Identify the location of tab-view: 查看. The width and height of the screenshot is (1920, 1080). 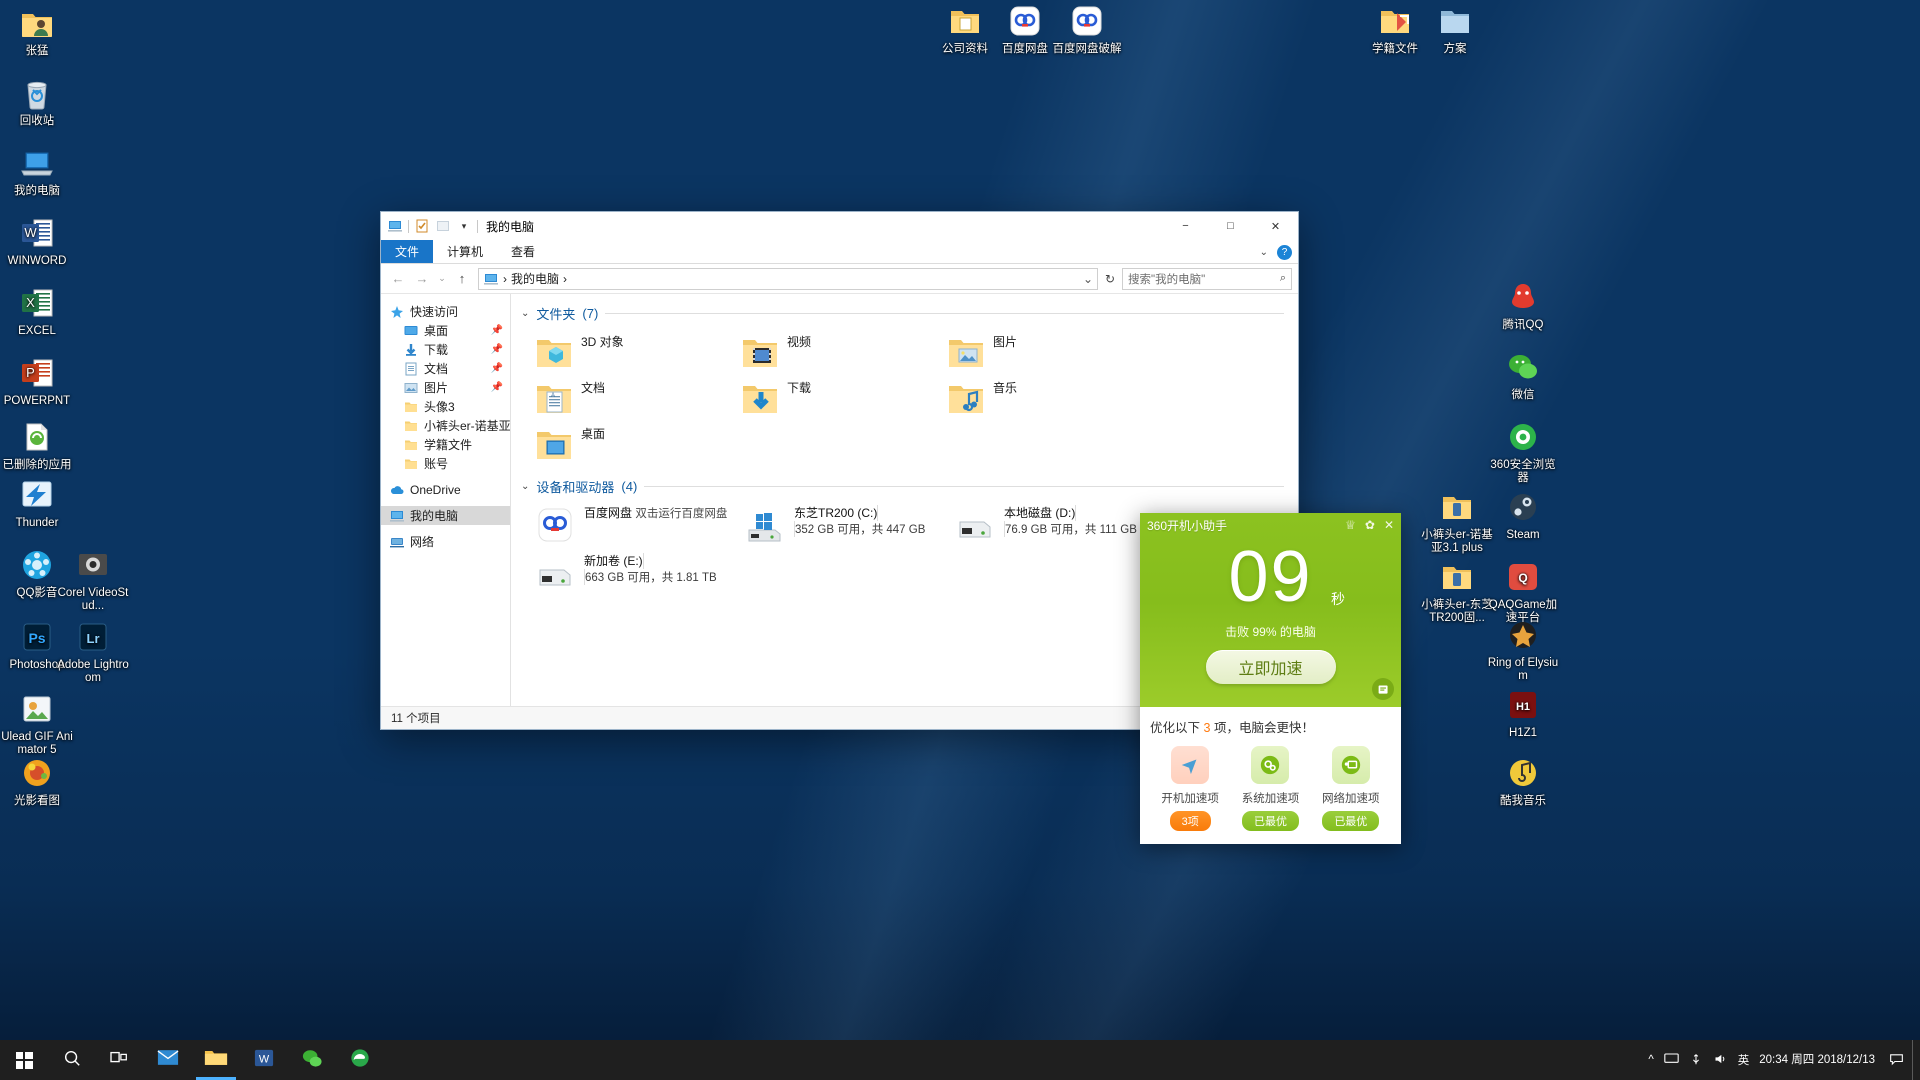
(523, 251).